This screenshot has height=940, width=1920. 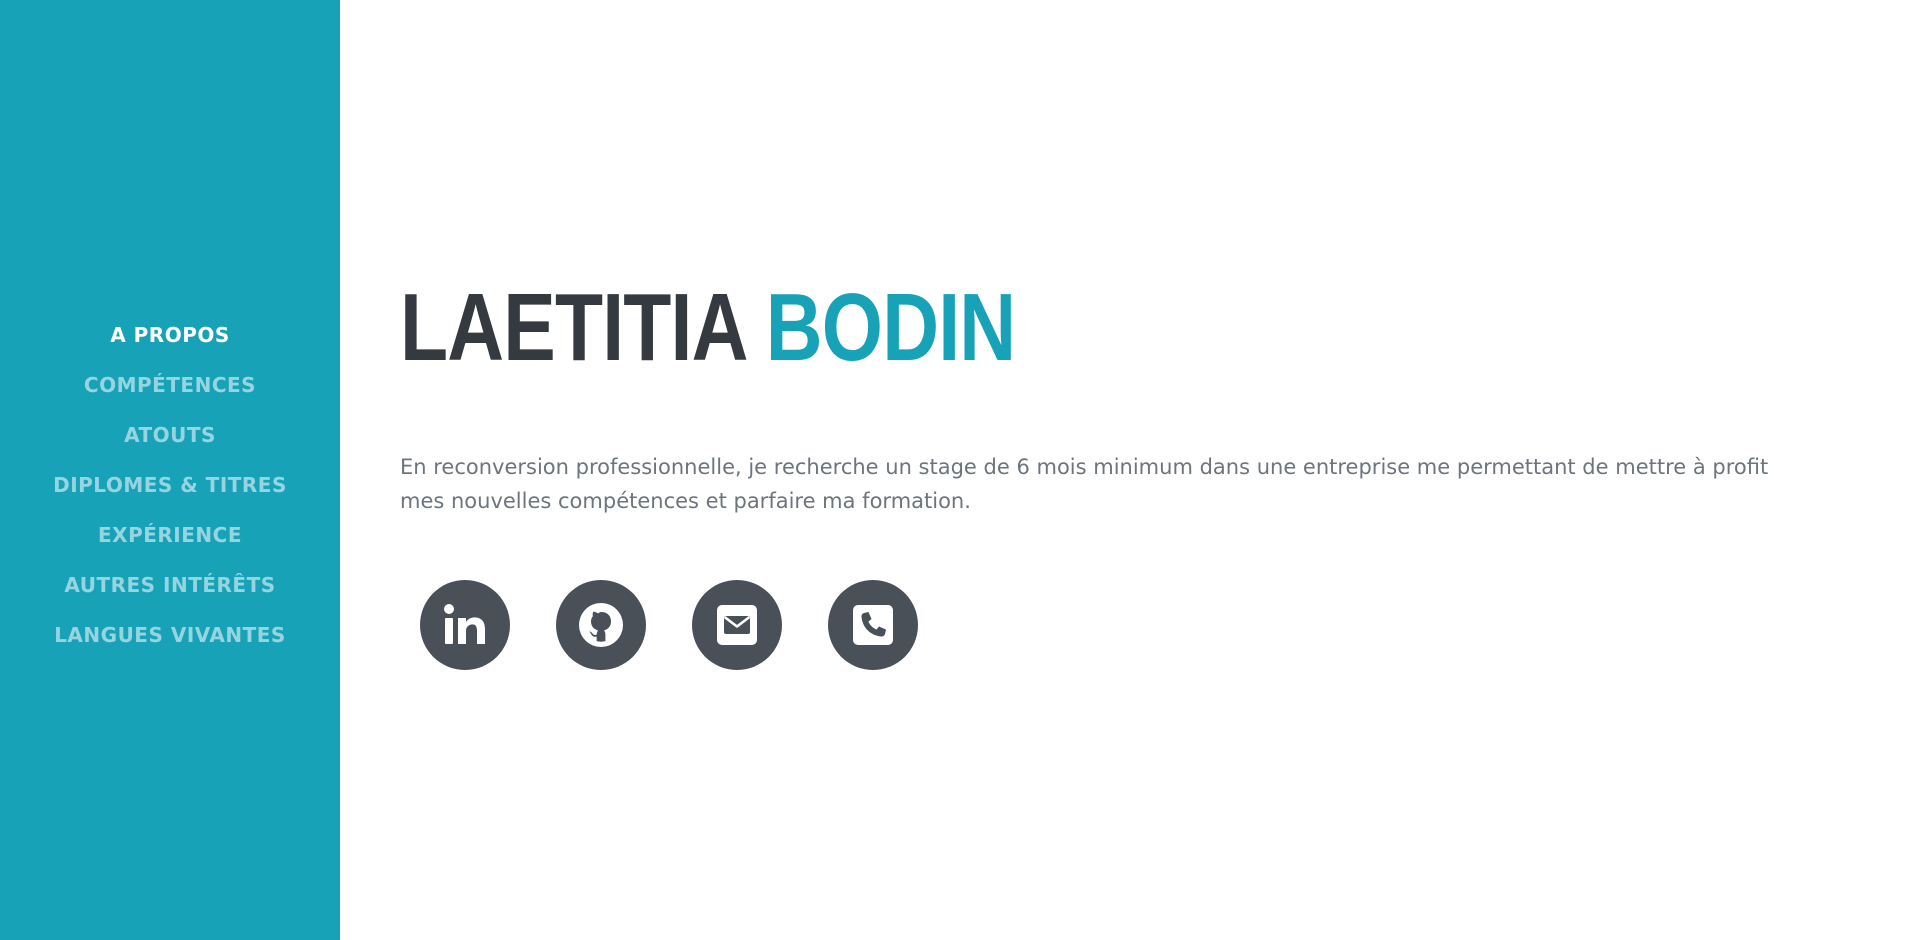 I want to click on nav-link-langues: LANGUES VIVANTES, so click(x=170, y=635).